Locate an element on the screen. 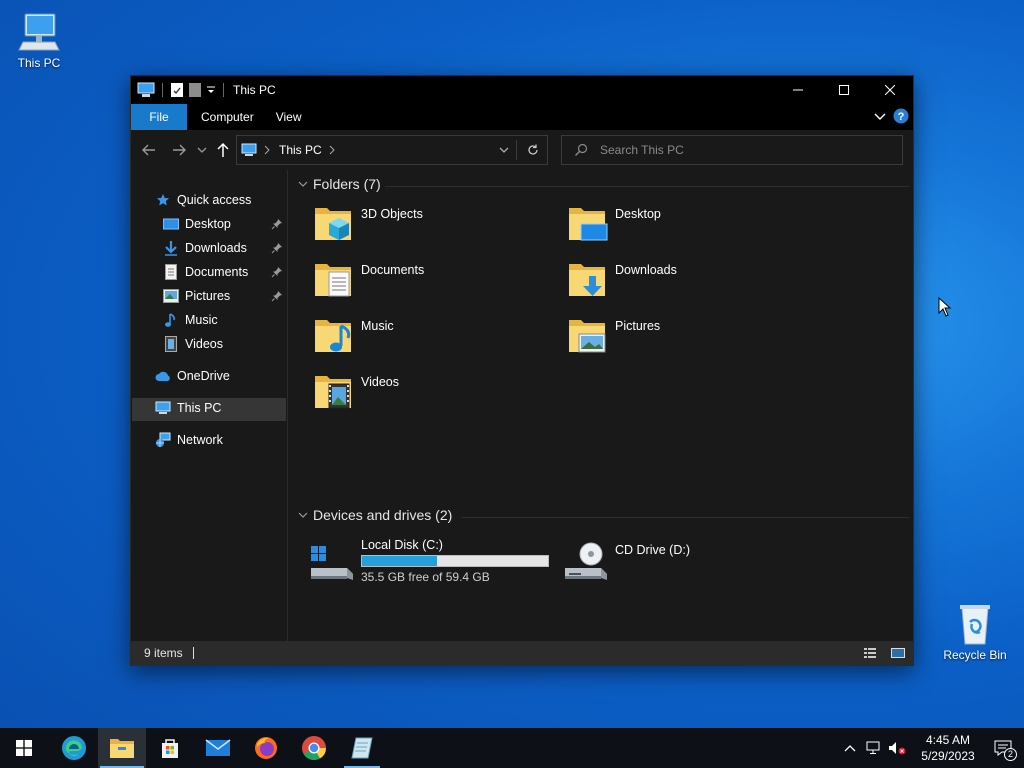 The width and height of the screenshot is (1024, 768). cd-drive-icon is located at coordinates (586, 561).